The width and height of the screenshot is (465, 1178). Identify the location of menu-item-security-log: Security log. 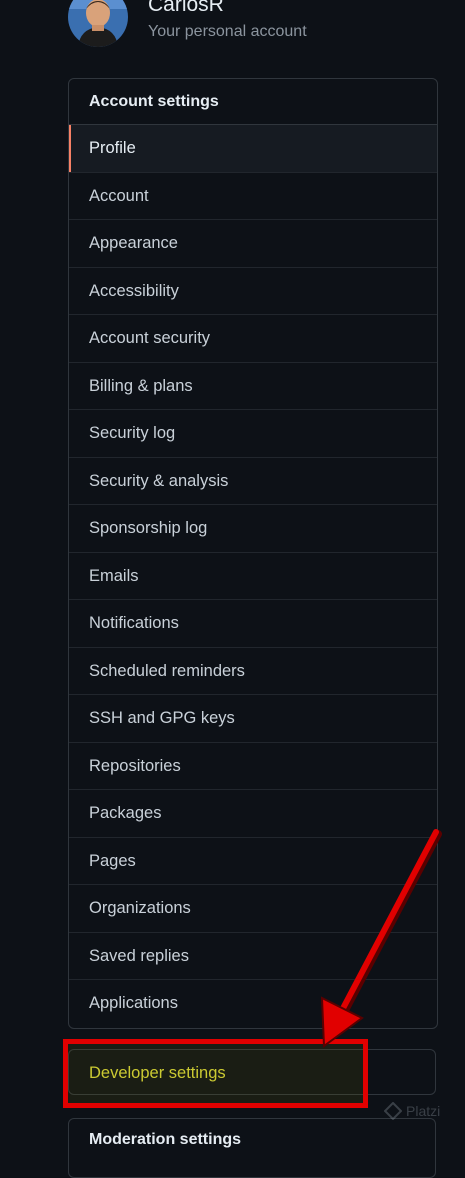
(253, 434).